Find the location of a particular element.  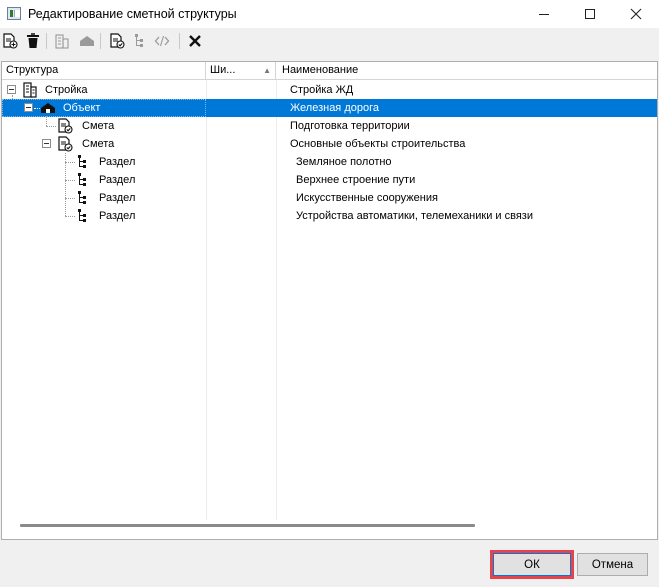

window-title: Редактирование сметной структуры is located at coordinates (132, 14).